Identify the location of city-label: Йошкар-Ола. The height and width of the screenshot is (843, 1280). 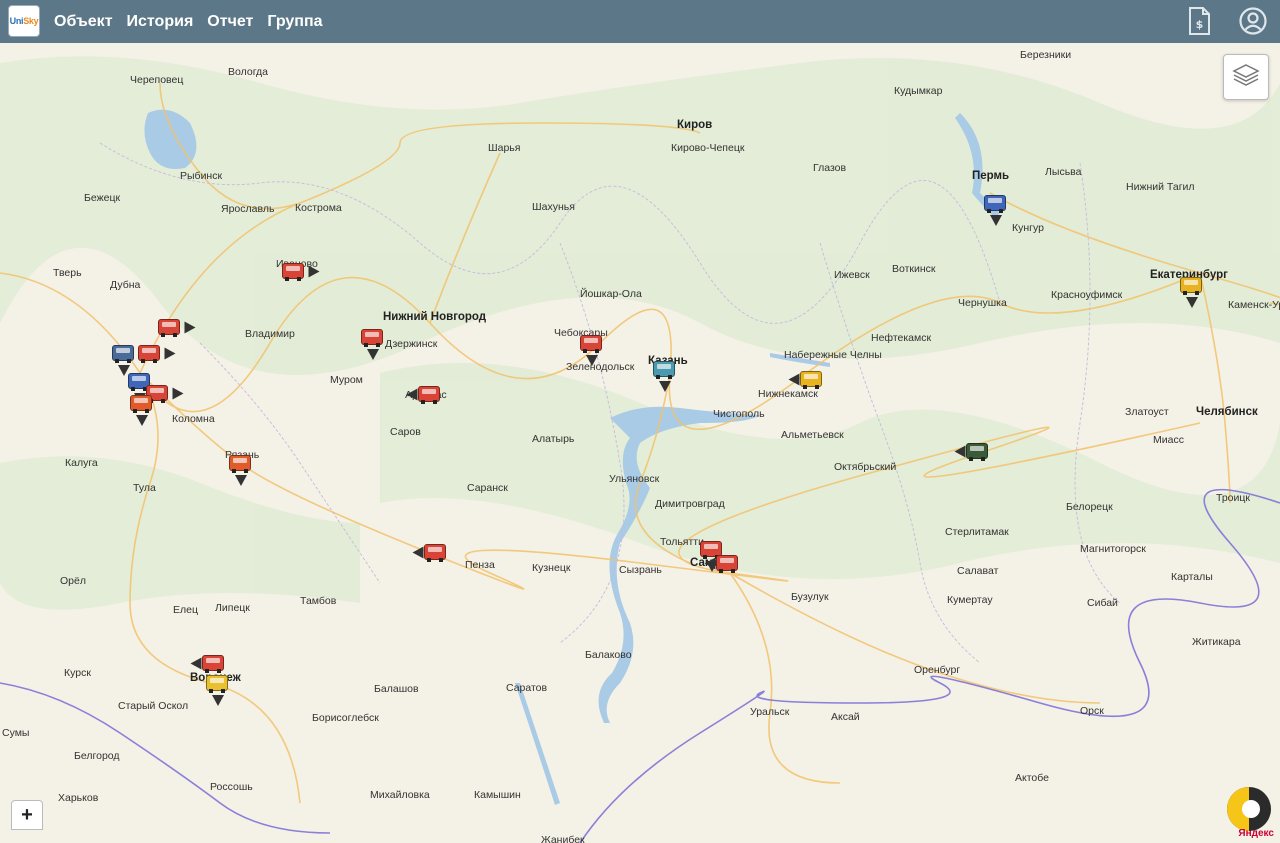
(611, 294).